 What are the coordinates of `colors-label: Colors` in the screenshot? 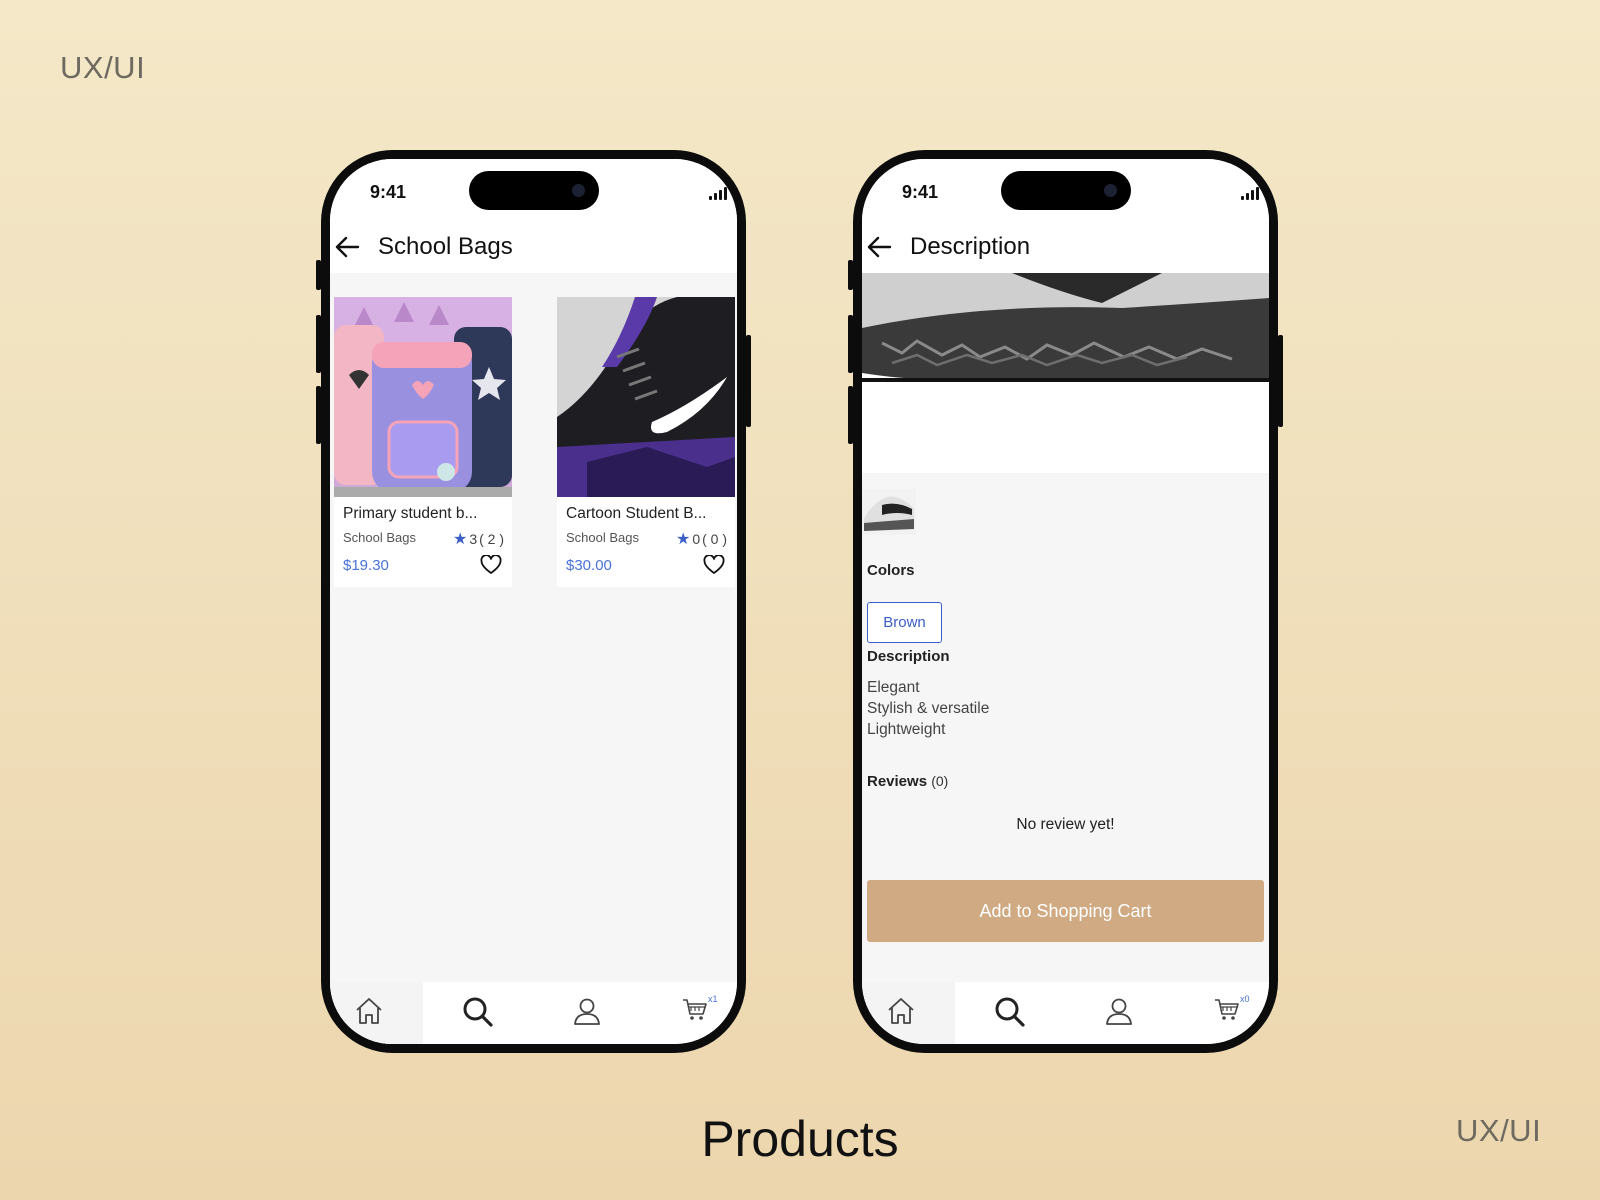 It's located at (891, 570).